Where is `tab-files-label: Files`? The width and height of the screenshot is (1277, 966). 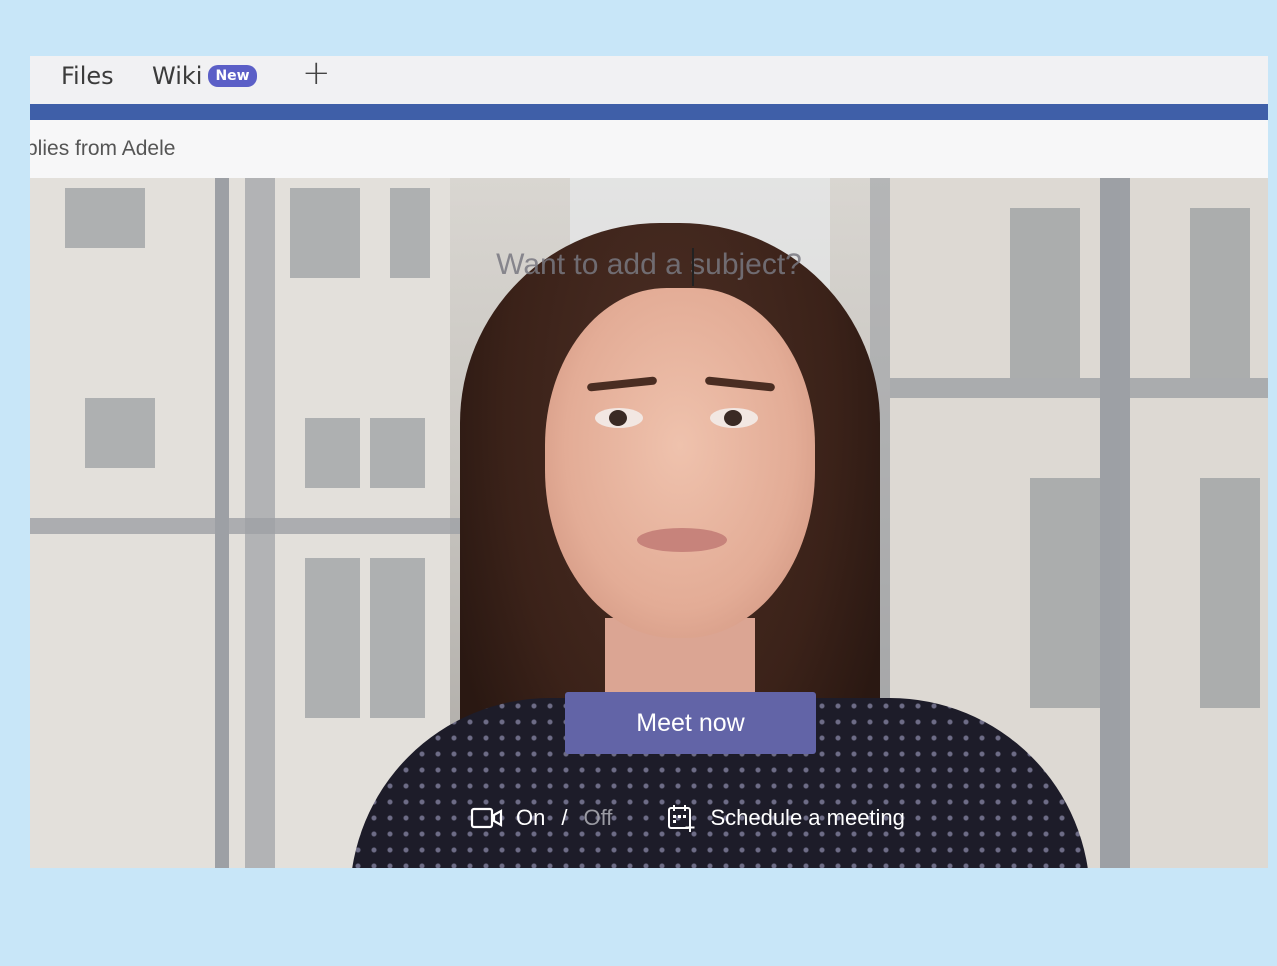
tab-files-label: Files is located at coordinates (87, 76).